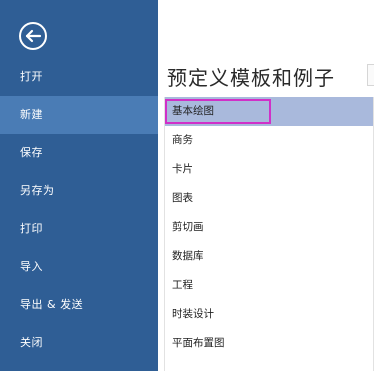 The width and height of the screenshot is (387, 371). Describe the element at coordinates (370, 75) in the screenshot. I see `side-panel-edge` at that location.